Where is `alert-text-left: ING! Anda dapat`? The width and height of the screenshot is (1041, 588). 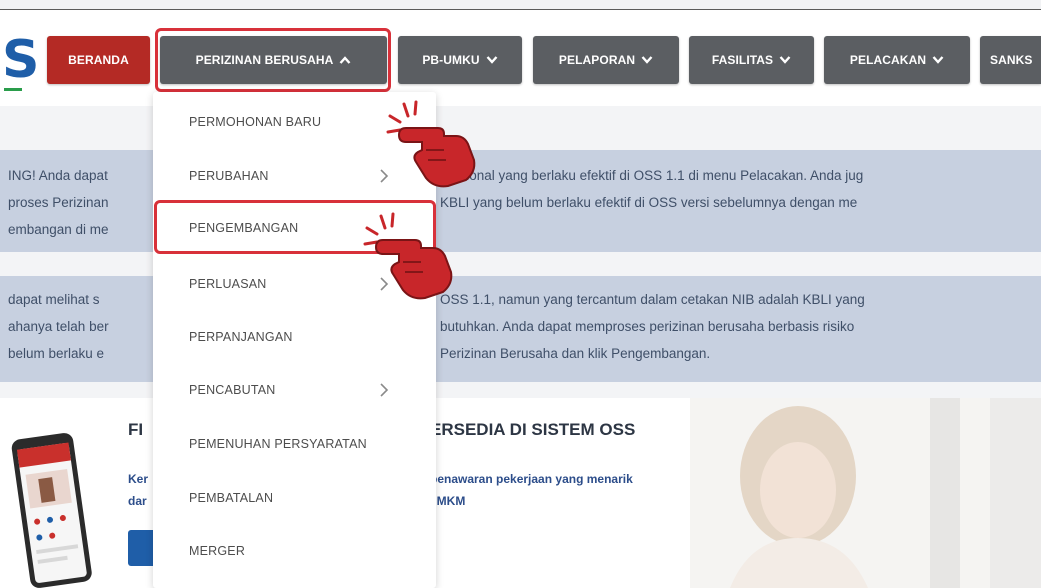
alert-text-left: ING! Anda dapat is located at coordinates (58, 175).